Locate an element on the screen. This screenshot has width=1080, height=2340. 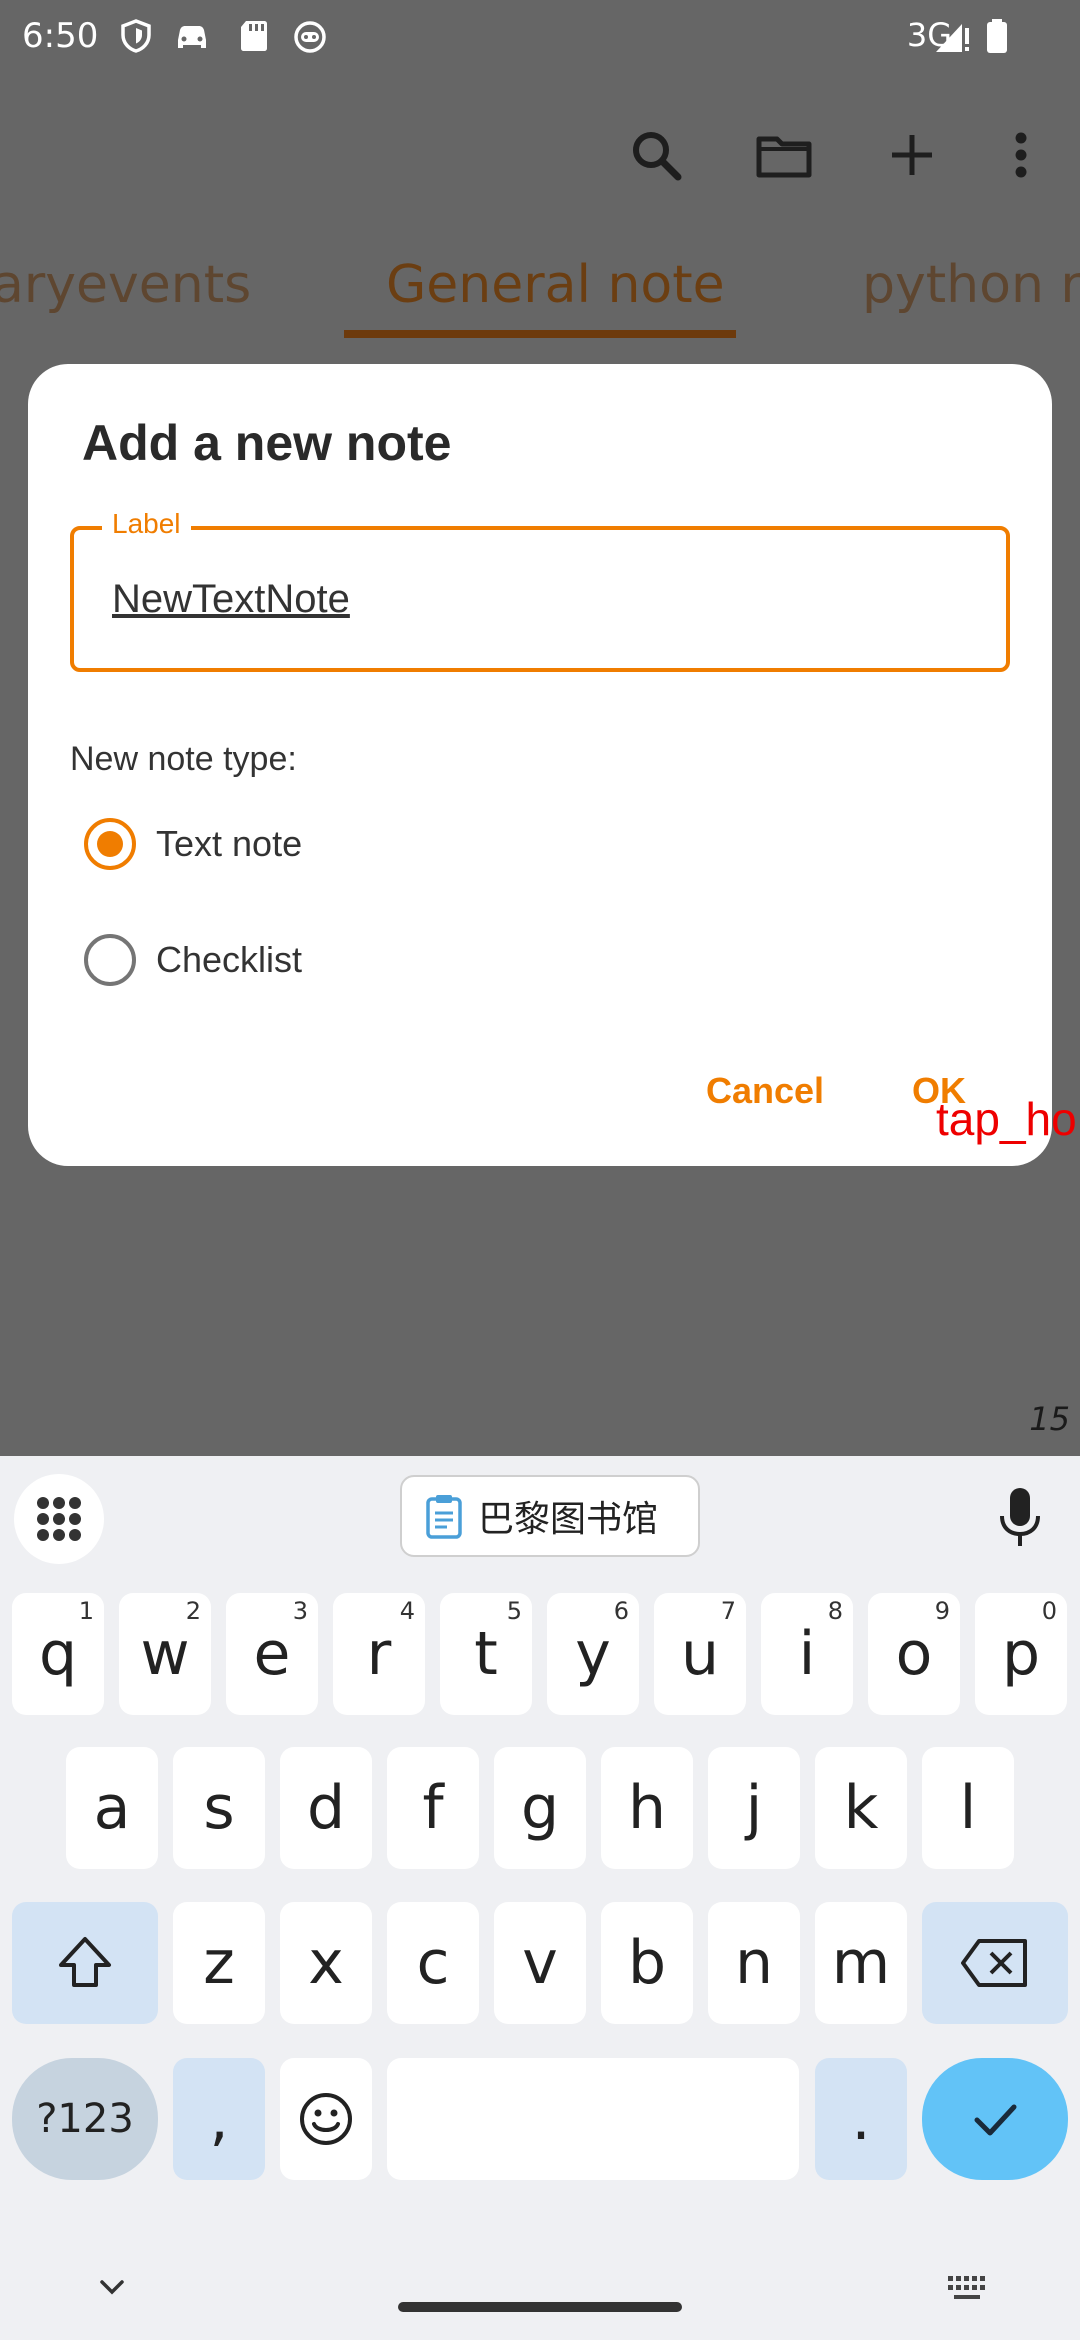
emoji-key is located at coordinates (326, 2119).